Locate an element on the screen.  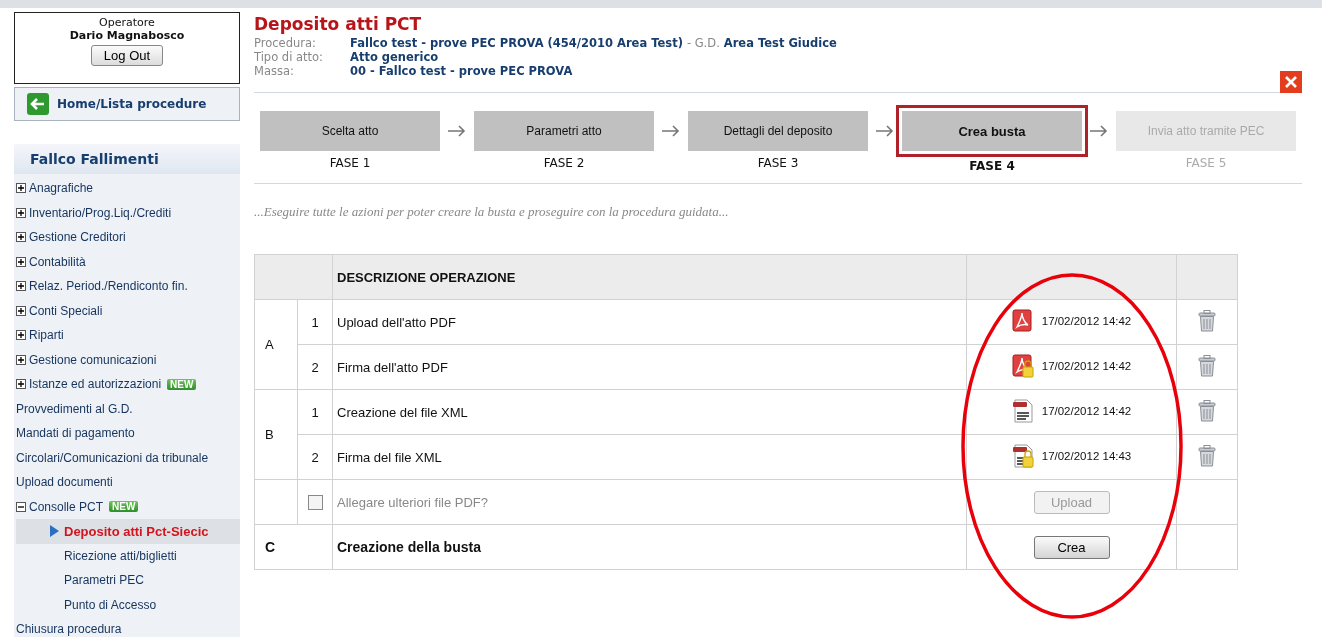
sidebar-item: Gestione comunicazioni is located at coordinates (93, 359).